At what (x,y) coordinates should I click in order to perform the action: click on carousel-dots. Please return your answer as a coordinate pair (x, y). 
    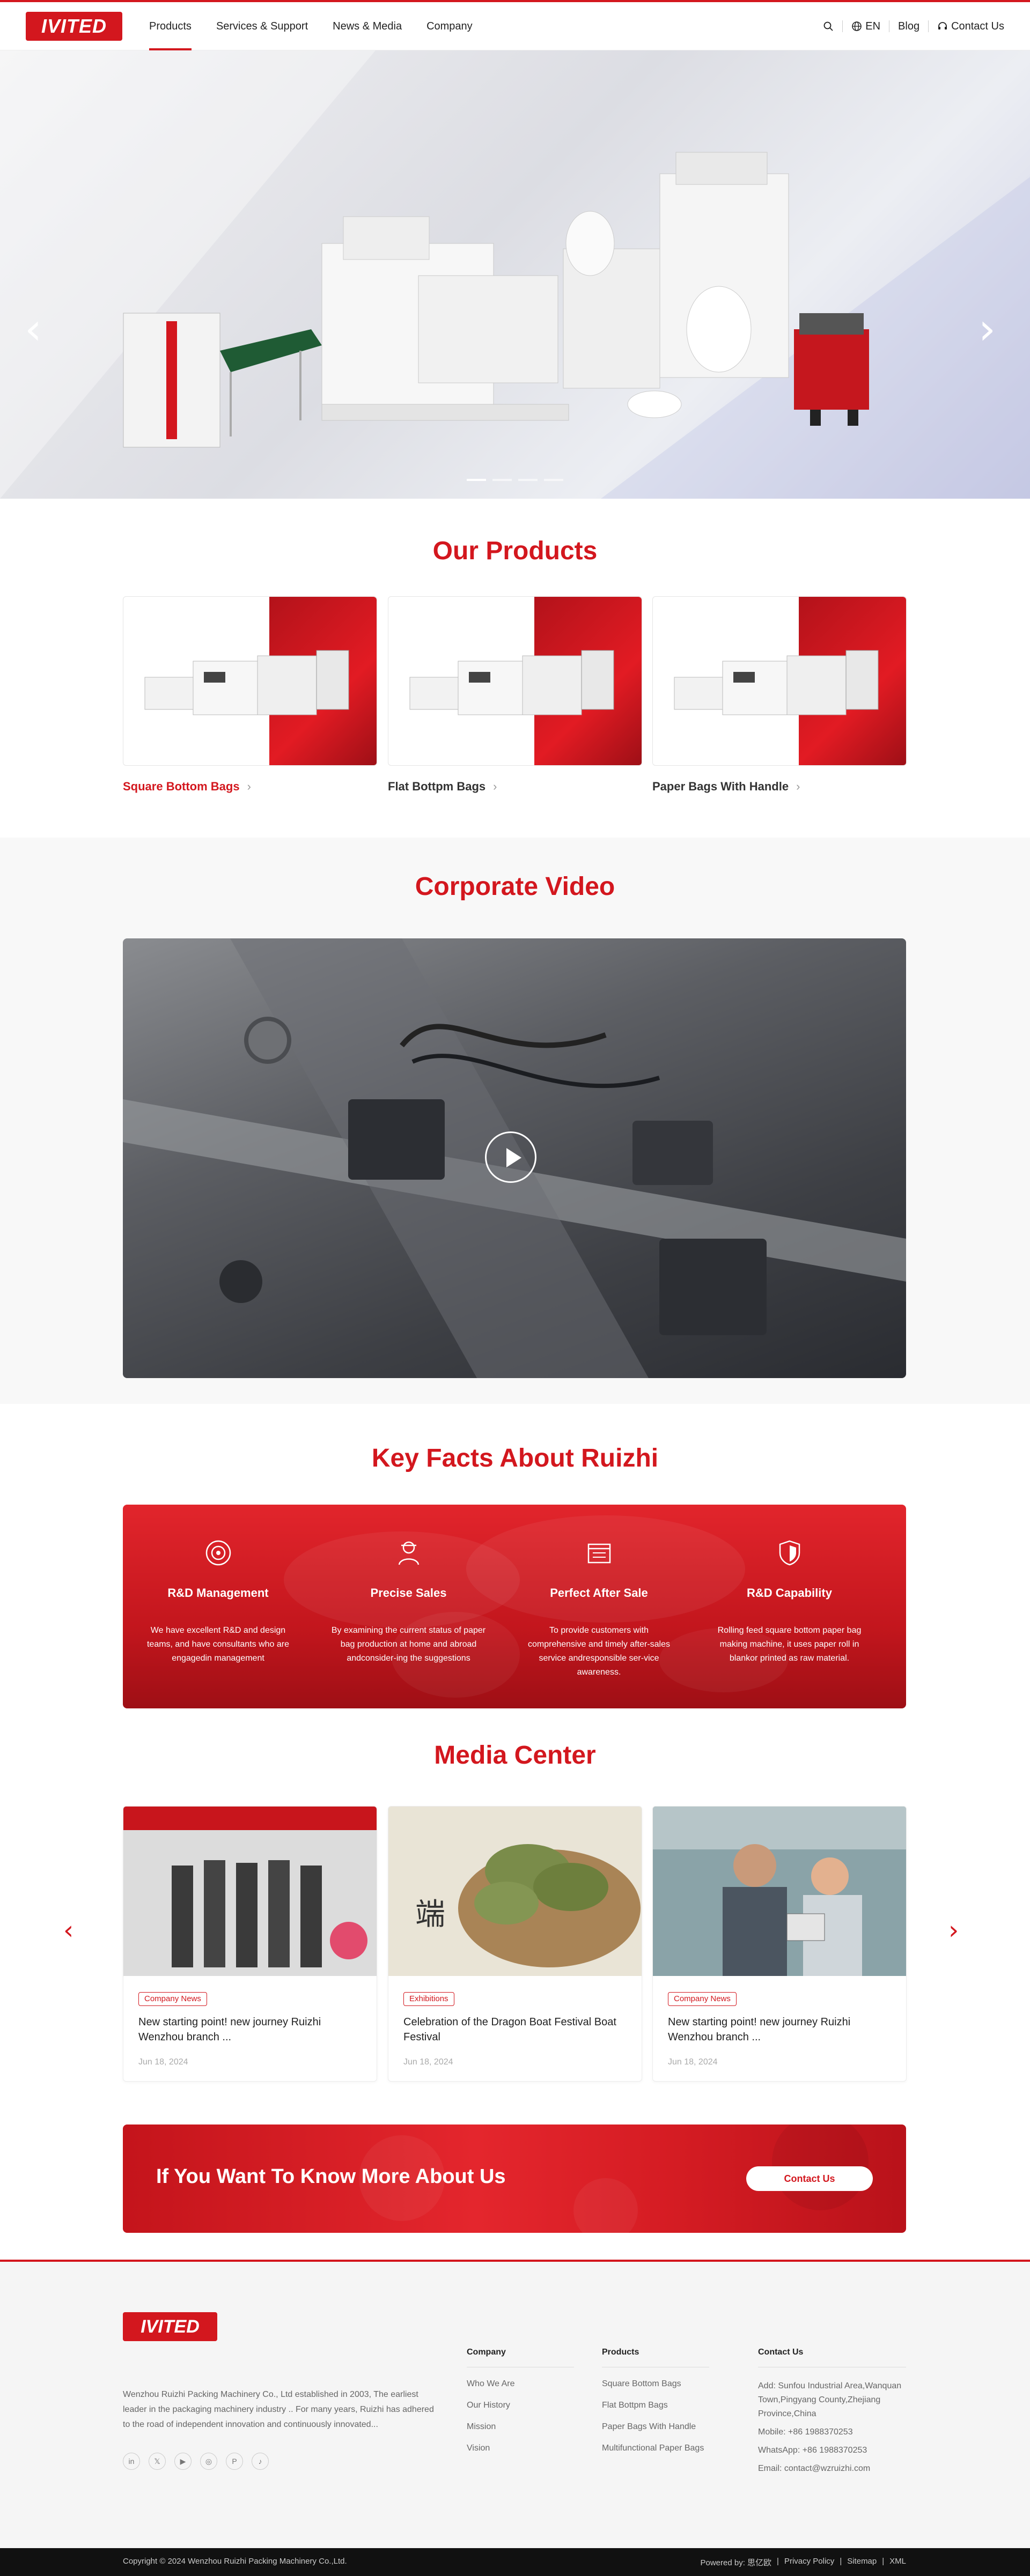
    Looking at the image, I should click on (515, 480).